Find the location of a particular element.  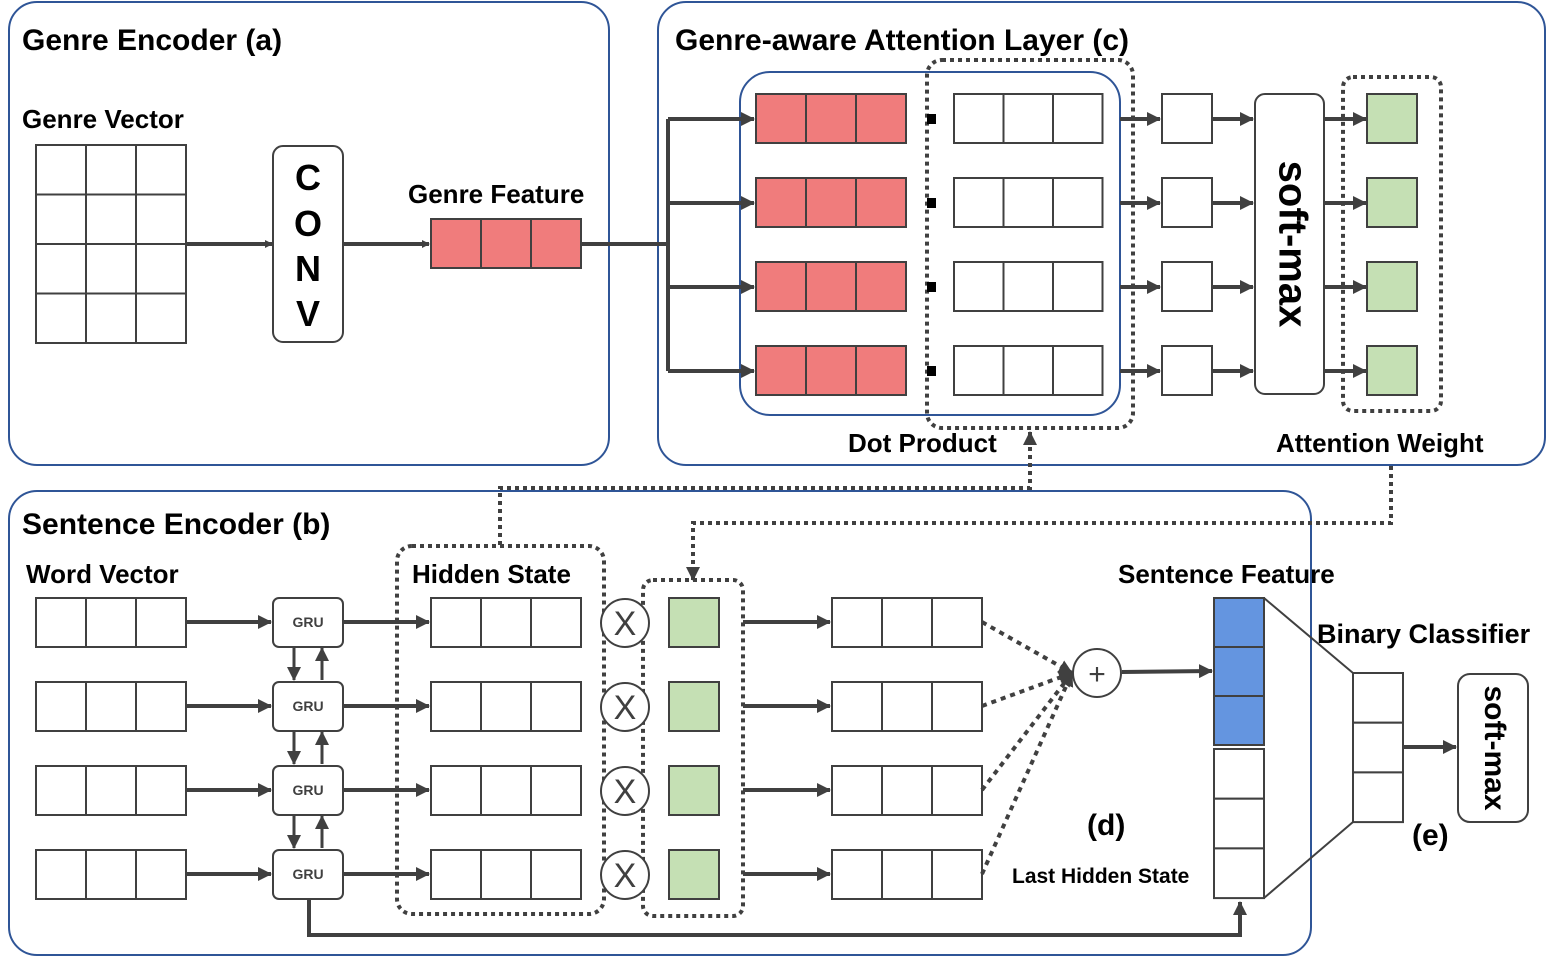

genre-vector-label: Genre Vector is located at coordinates (103, 119).